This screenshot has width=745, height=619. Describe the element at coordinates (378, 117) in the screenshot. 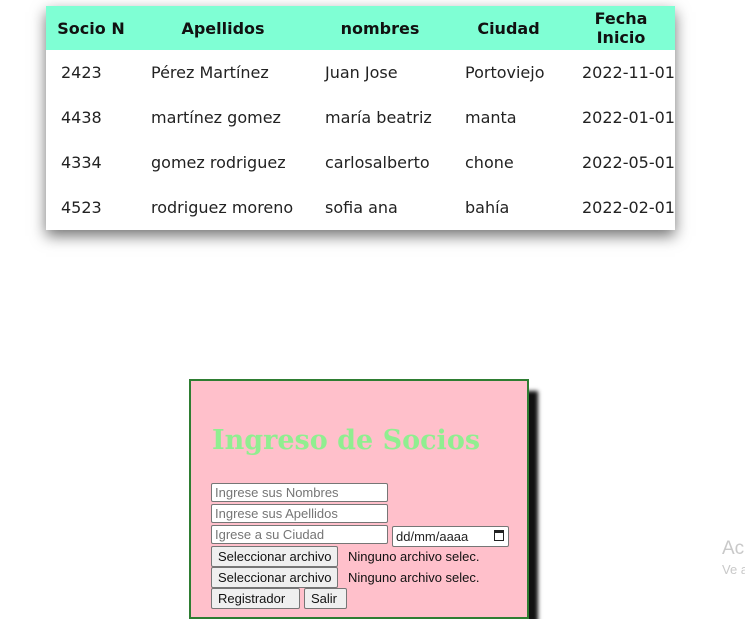

I see `cell-nombres: maría beatriz` at that location.